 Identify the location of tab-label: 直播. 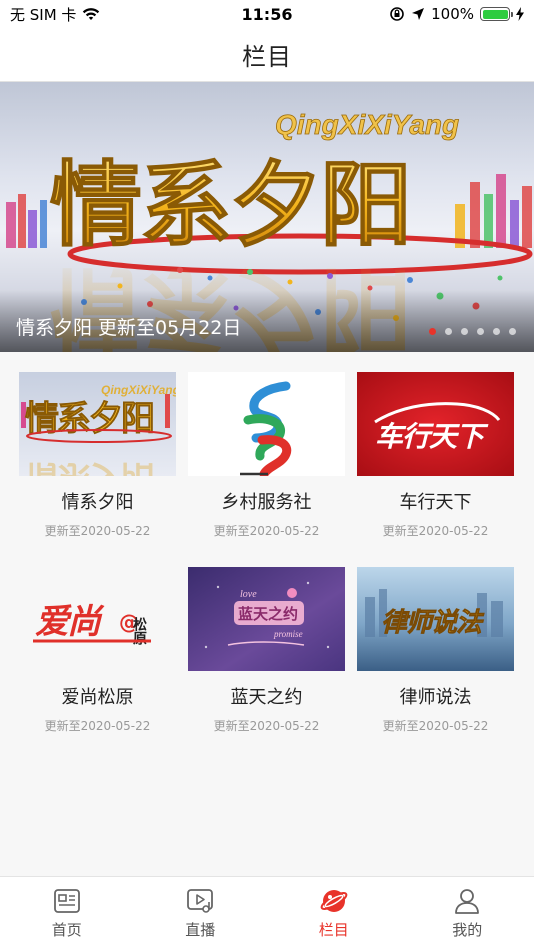
(200, 930).